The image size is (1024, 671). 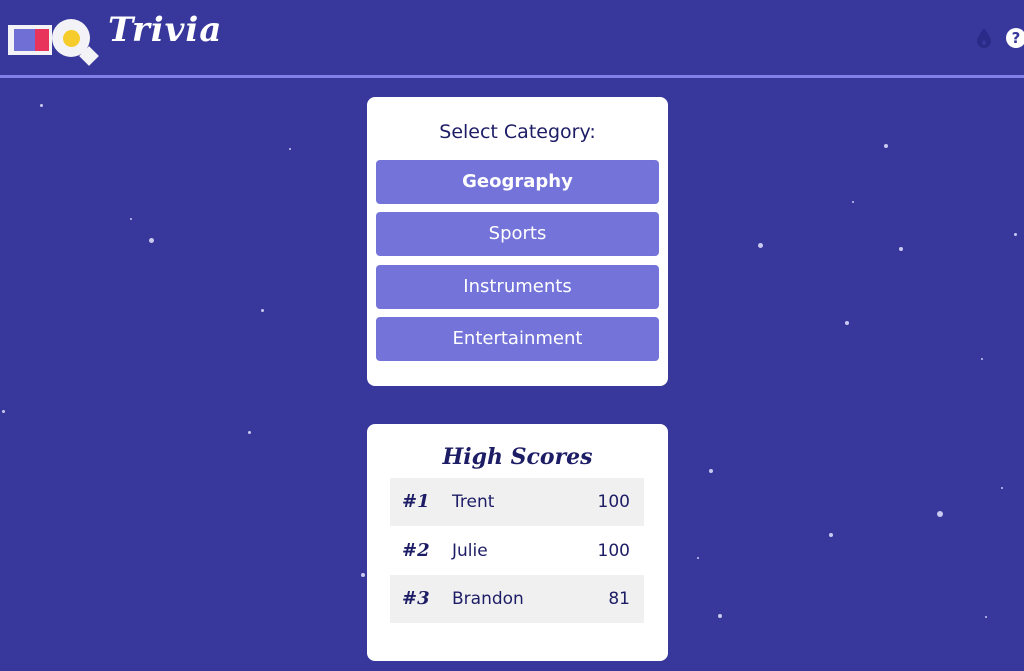 What do you see at coordinates (517, 457) in the screenshot?
I see `high-scores-title: High Scores` at bounding box center [517, 457].